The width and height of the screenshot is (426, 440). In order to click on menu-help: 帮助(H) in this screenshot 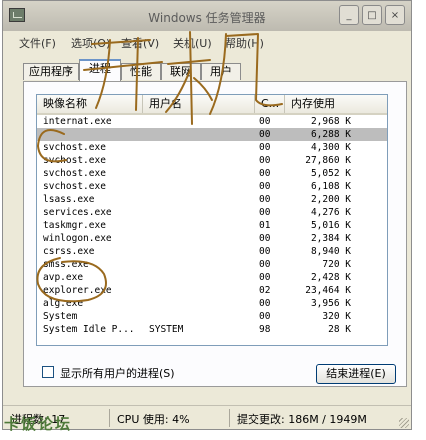, I will do `click(244, 43)`.